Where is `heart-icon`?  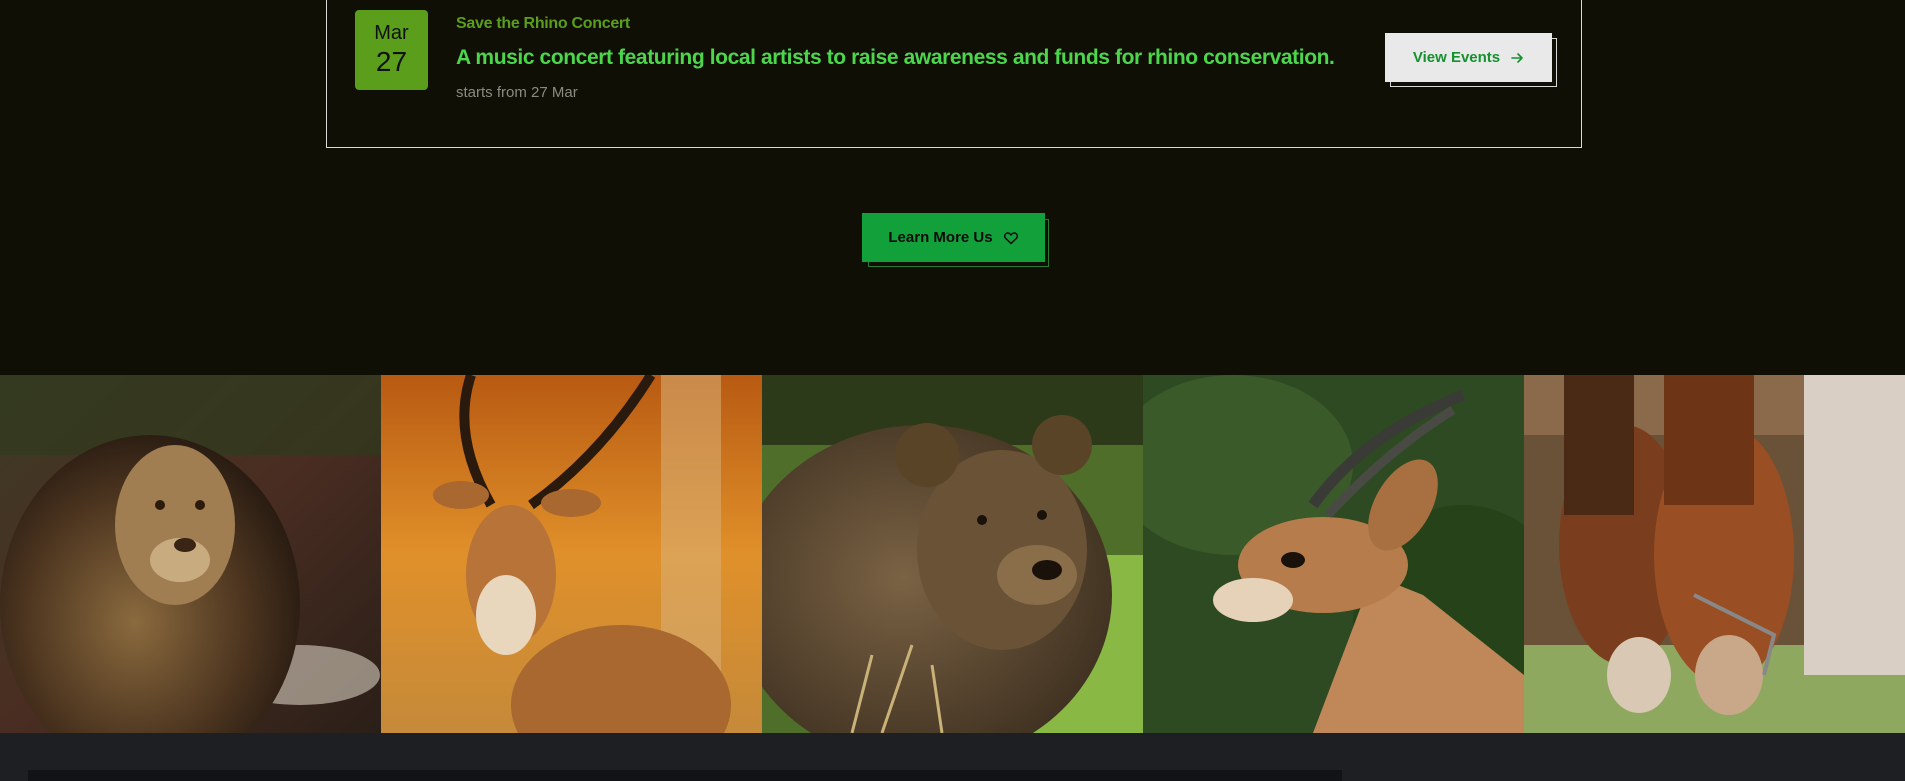
heart-icon is located at coordinates (1011, 238).